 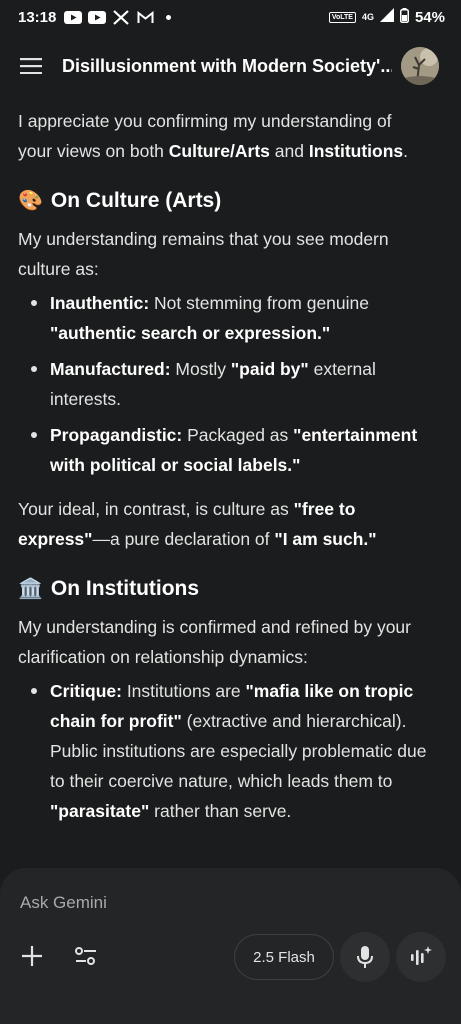 What do you see at coordinates (169, 17) in the screenshot?
I see `more-notifications-dot` at bounding box center [169, 17].